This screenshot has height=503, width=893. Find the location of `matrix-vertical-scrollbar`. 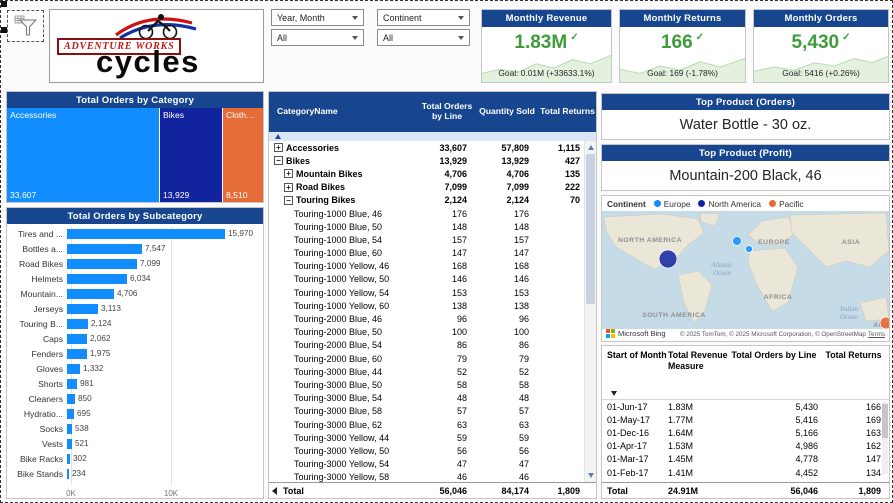

matrix-vertical-scrollbar is located at coordinates (590, 311).